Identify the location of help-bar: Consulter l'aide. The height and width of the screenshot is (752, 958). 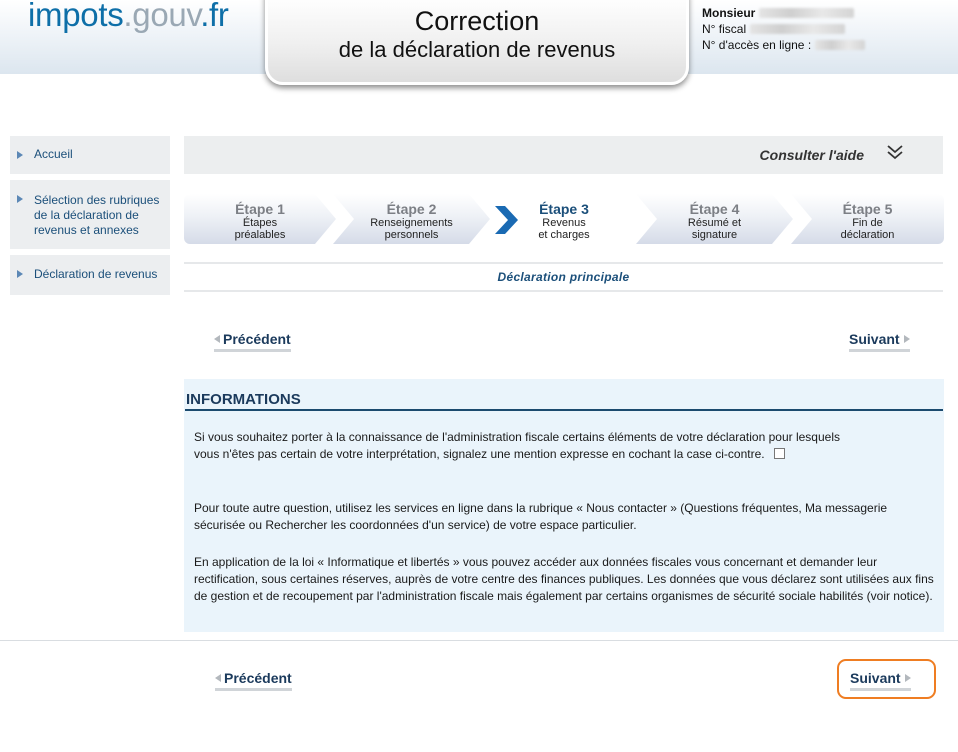
(563, 155).